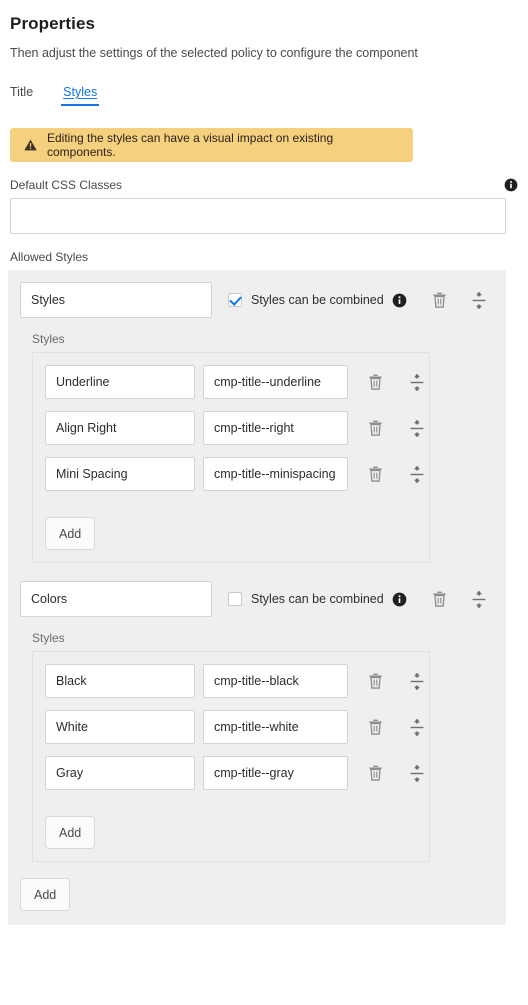 The image size is (528, 1005). Describe the element at coordinates (49, 257) in the screenshot. I see `allowed-styles-label: Allowed Styles` at that location.